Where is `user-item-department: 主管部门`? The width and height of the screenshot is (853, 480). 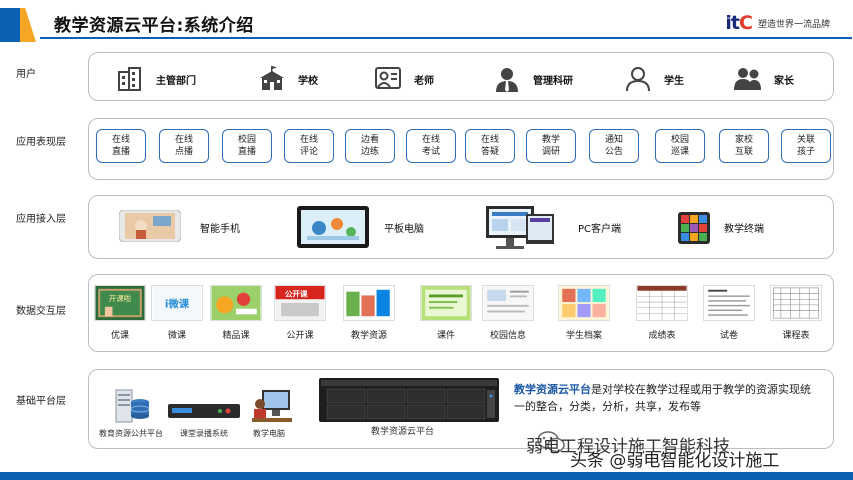 user-item-department: 主管部门 is located at coordinates (156, 79).